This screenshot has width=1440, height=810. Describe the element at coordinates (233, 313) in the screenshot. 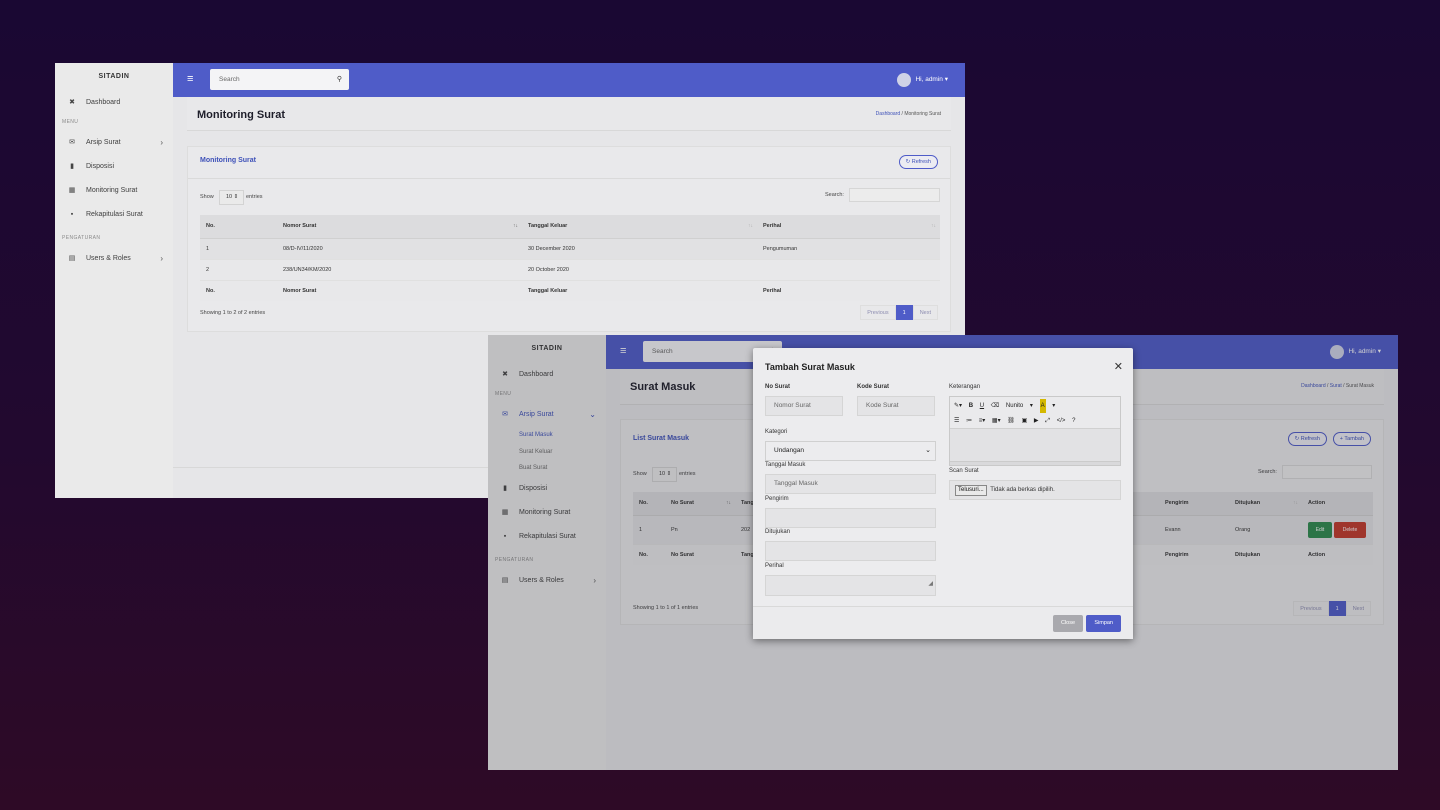

I see `table-info: Showing 1 to 2 of 2 entries` at that location.